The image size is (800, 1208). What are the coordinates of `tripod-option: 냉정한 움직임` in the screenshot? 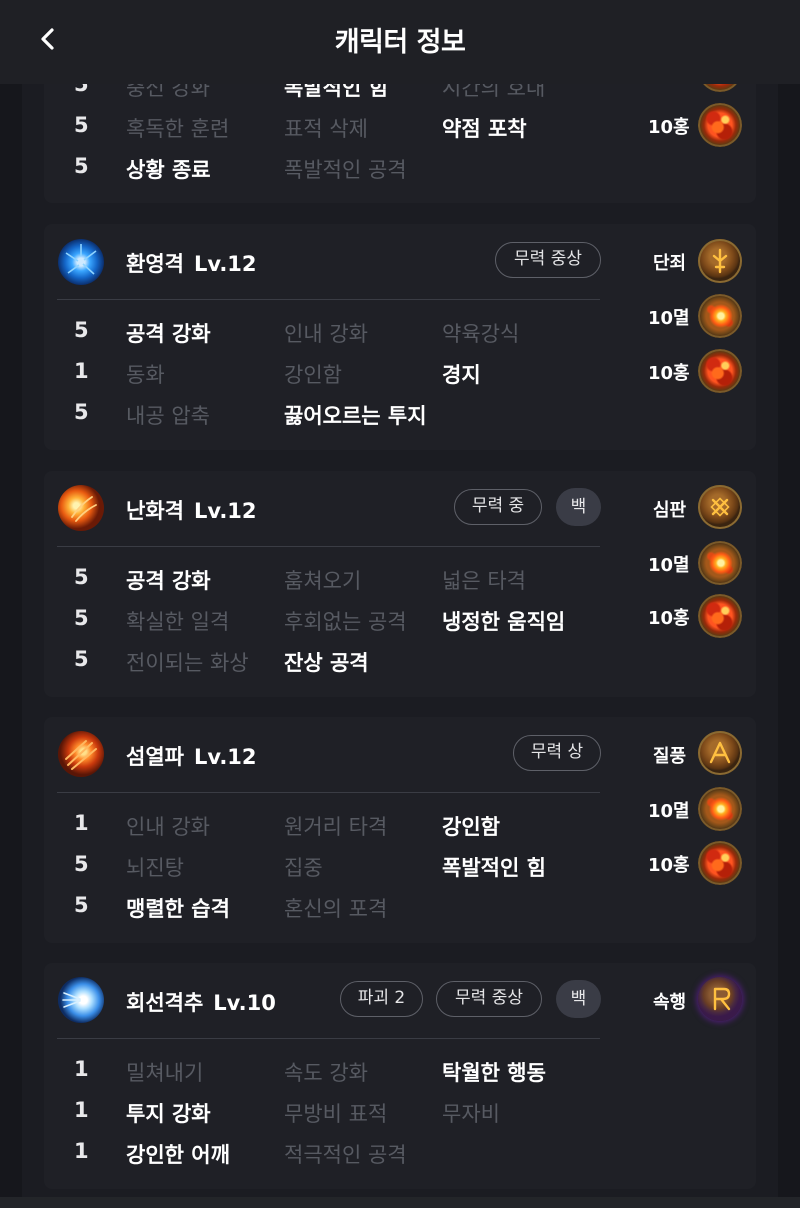 It's located at (504, 622).